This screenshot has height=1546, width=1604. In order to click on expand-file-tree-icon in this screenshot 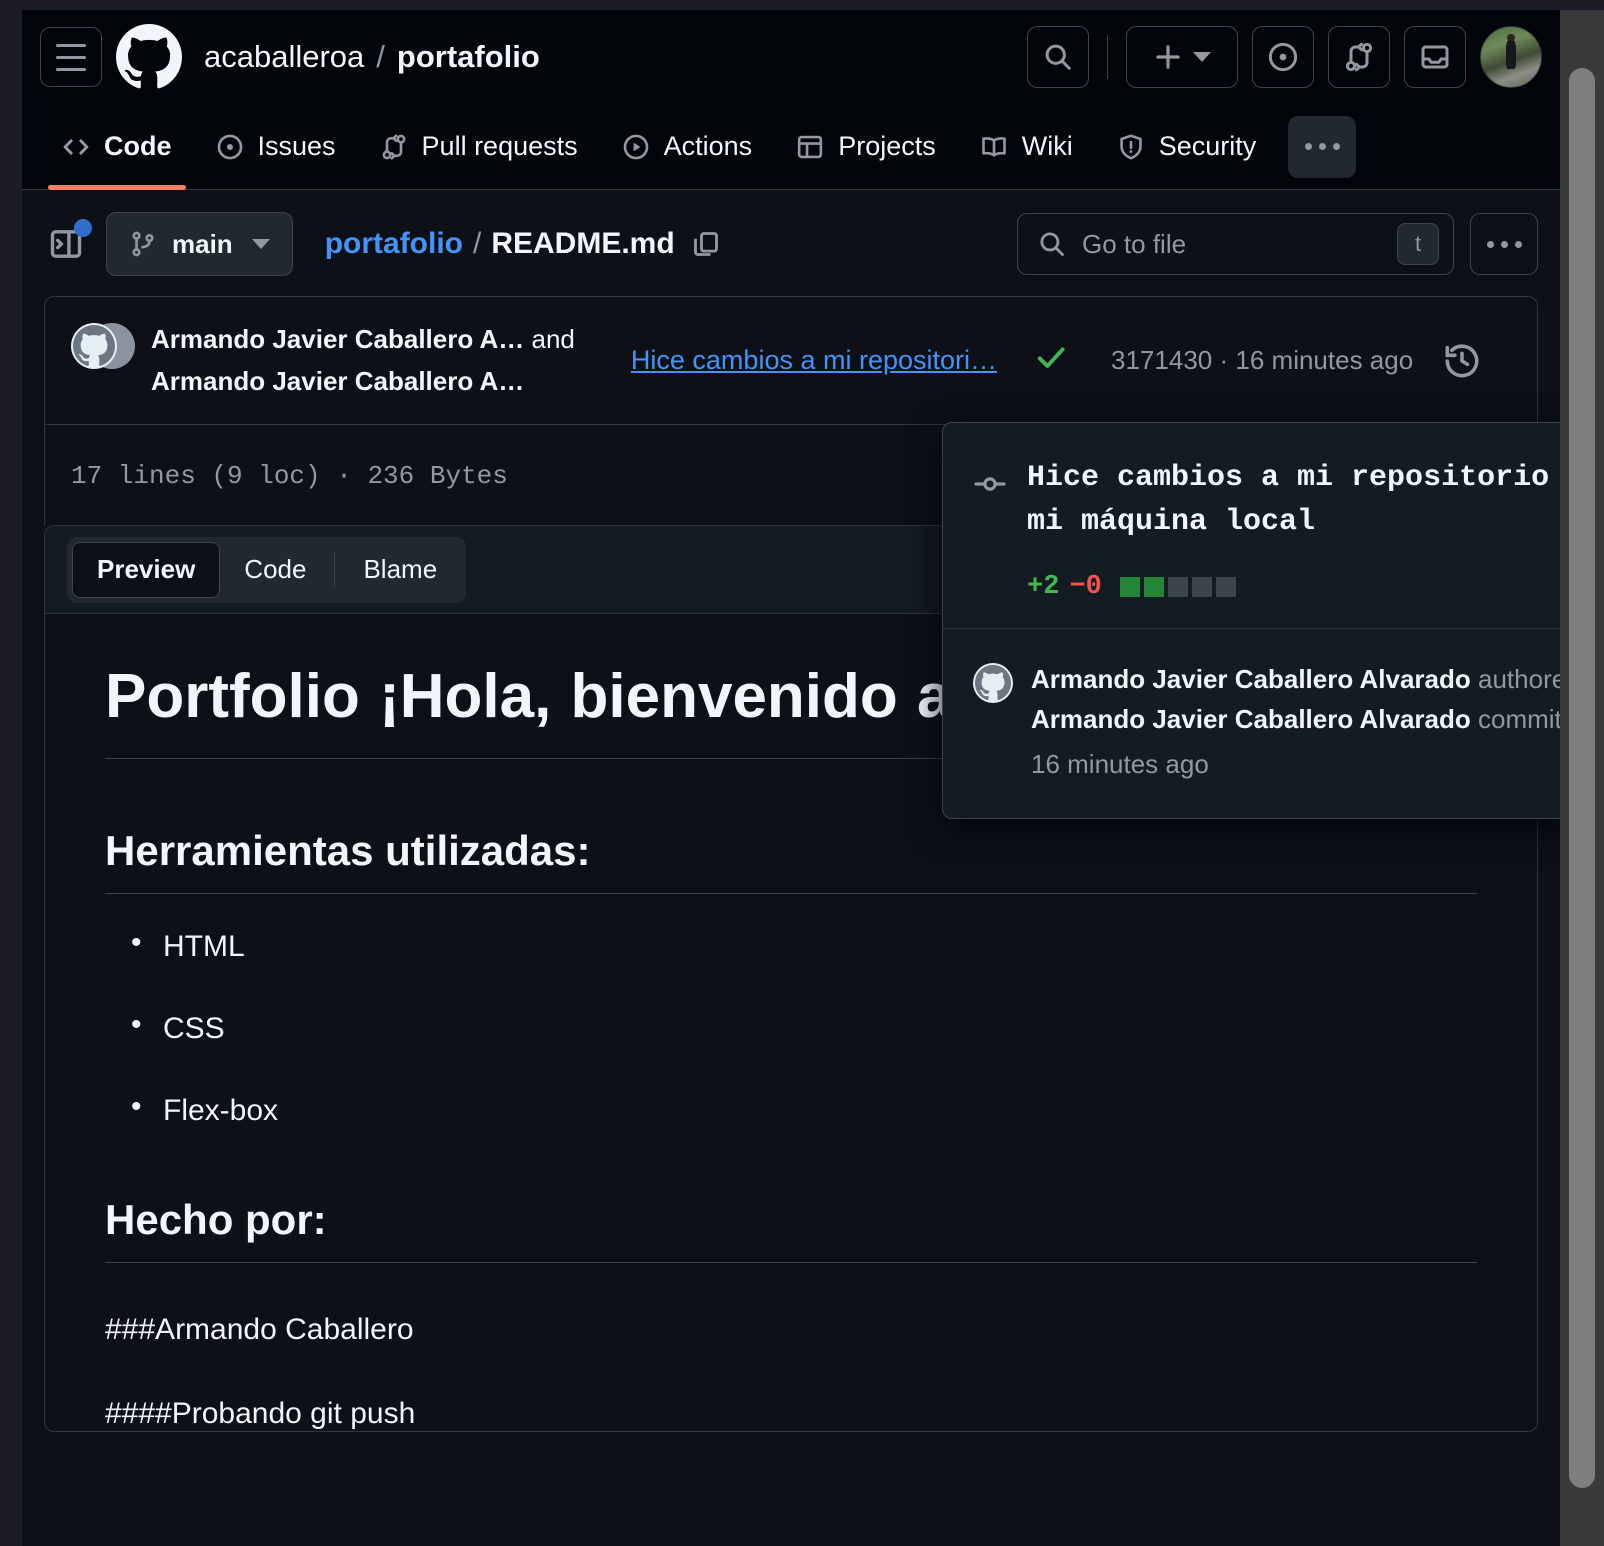, I will do `click(68, 242)`.